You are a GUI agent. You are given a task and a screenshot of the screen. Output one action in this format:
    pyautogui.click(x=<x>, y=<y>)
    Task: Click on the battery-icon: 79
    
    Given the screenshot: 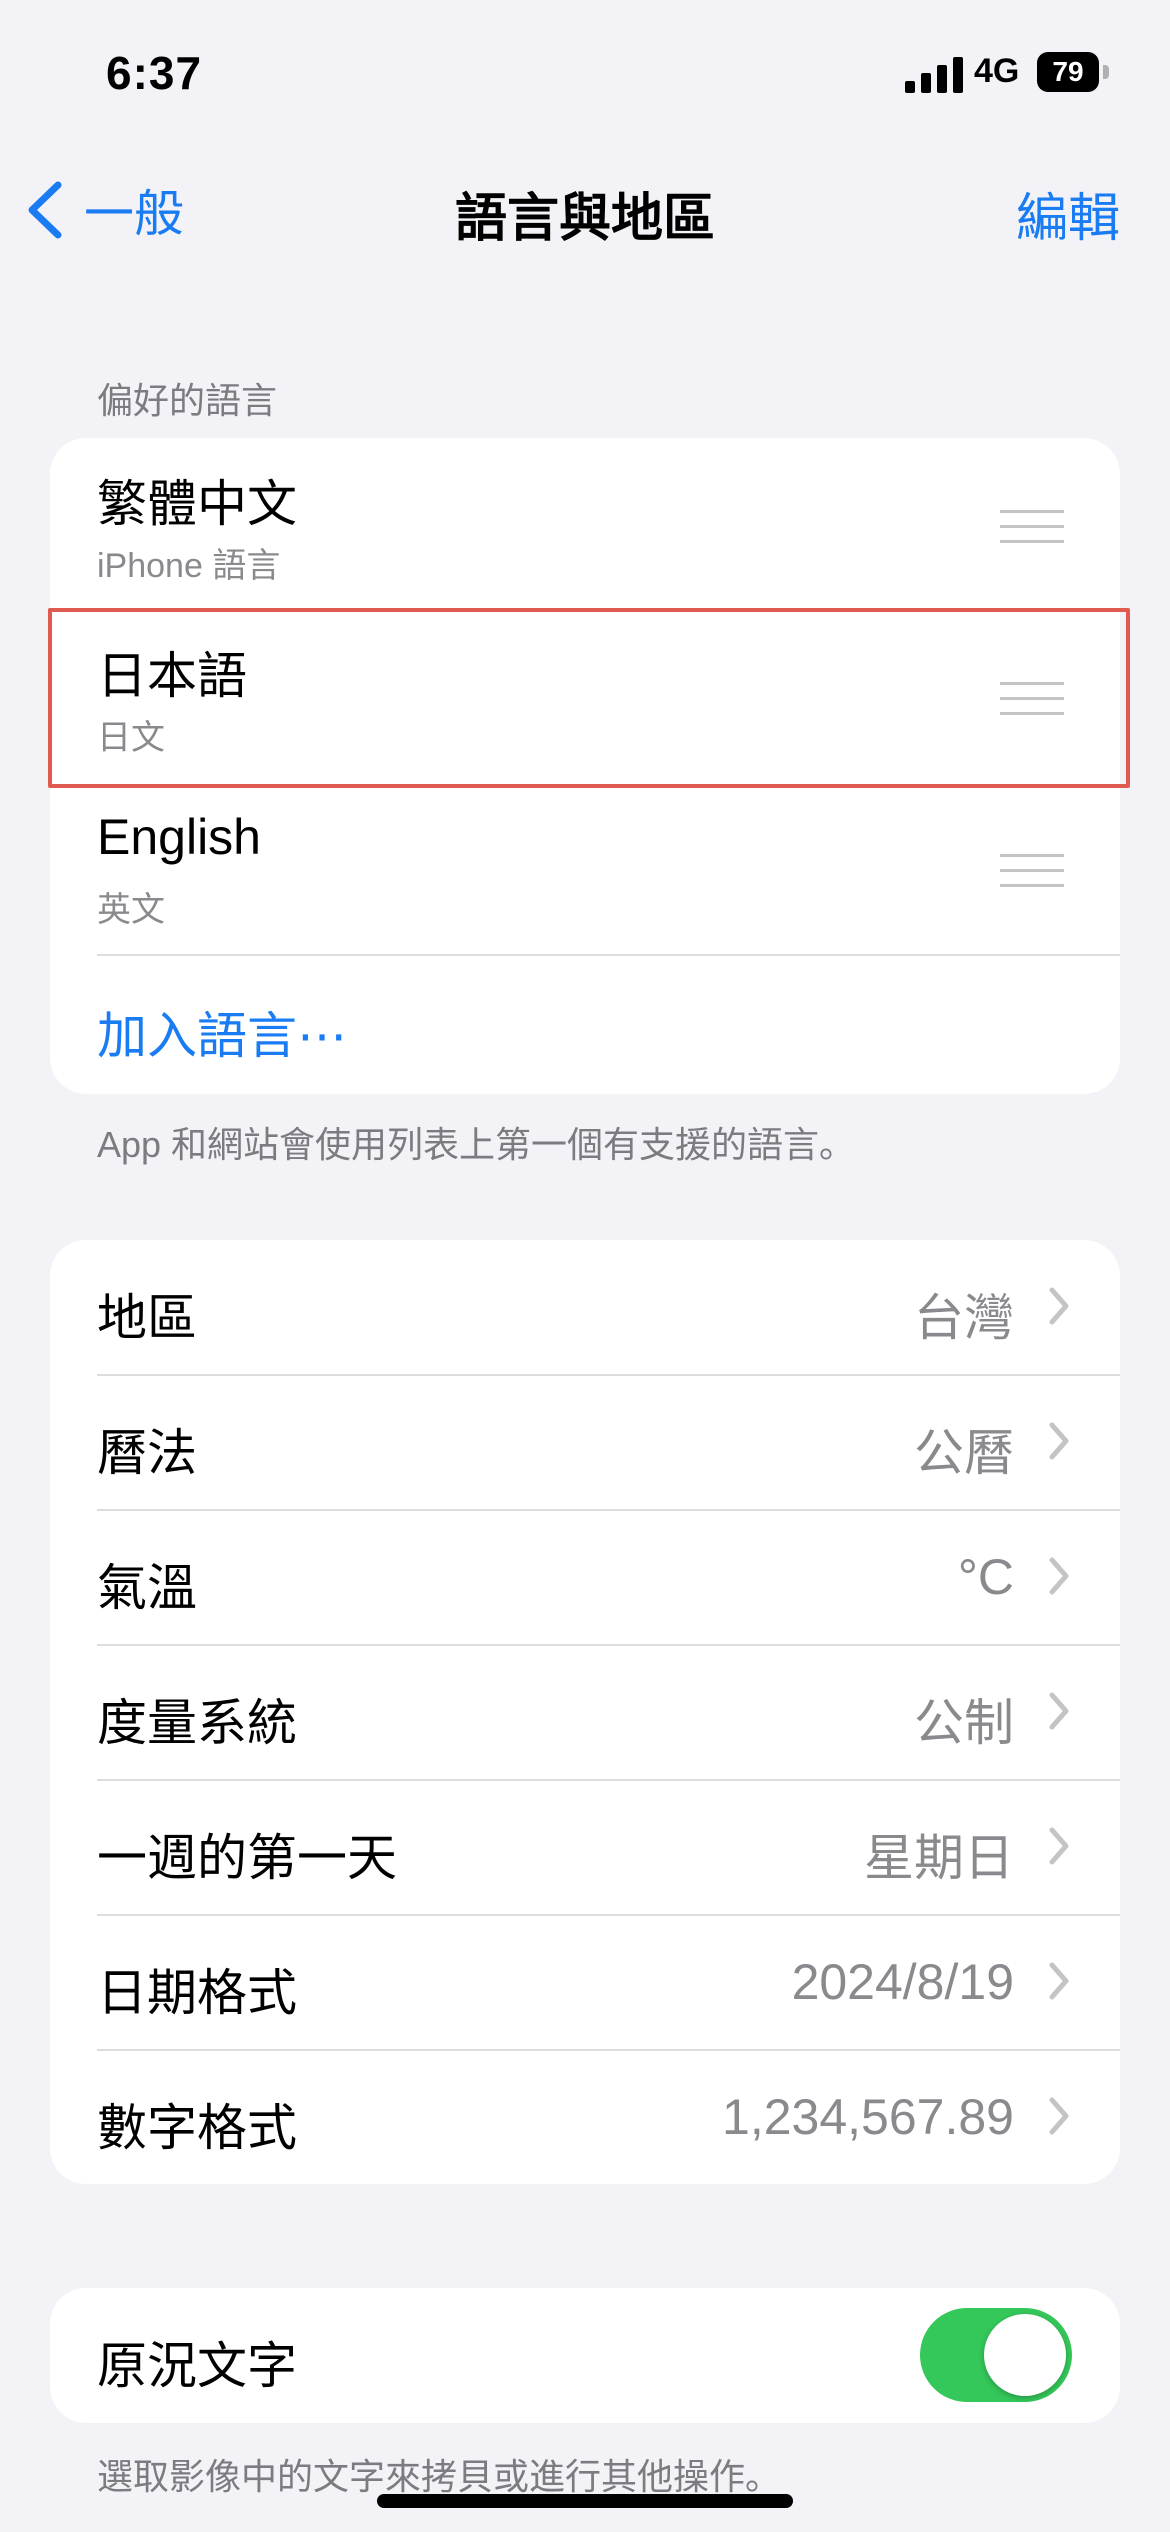 What is the action you would take?
    pyautogui.click(x=1073, y=72)
    